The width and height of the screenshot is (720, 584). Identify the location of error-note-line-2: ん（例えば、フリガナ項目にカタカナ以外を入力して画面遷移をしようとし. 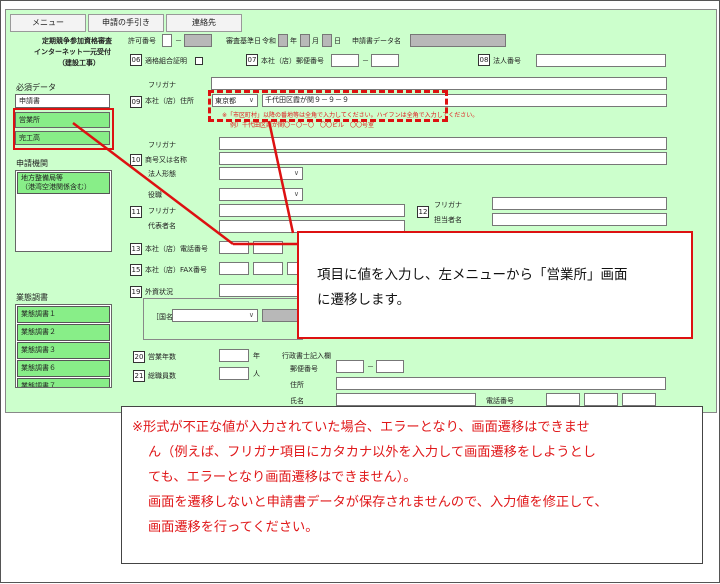
(372, 452).